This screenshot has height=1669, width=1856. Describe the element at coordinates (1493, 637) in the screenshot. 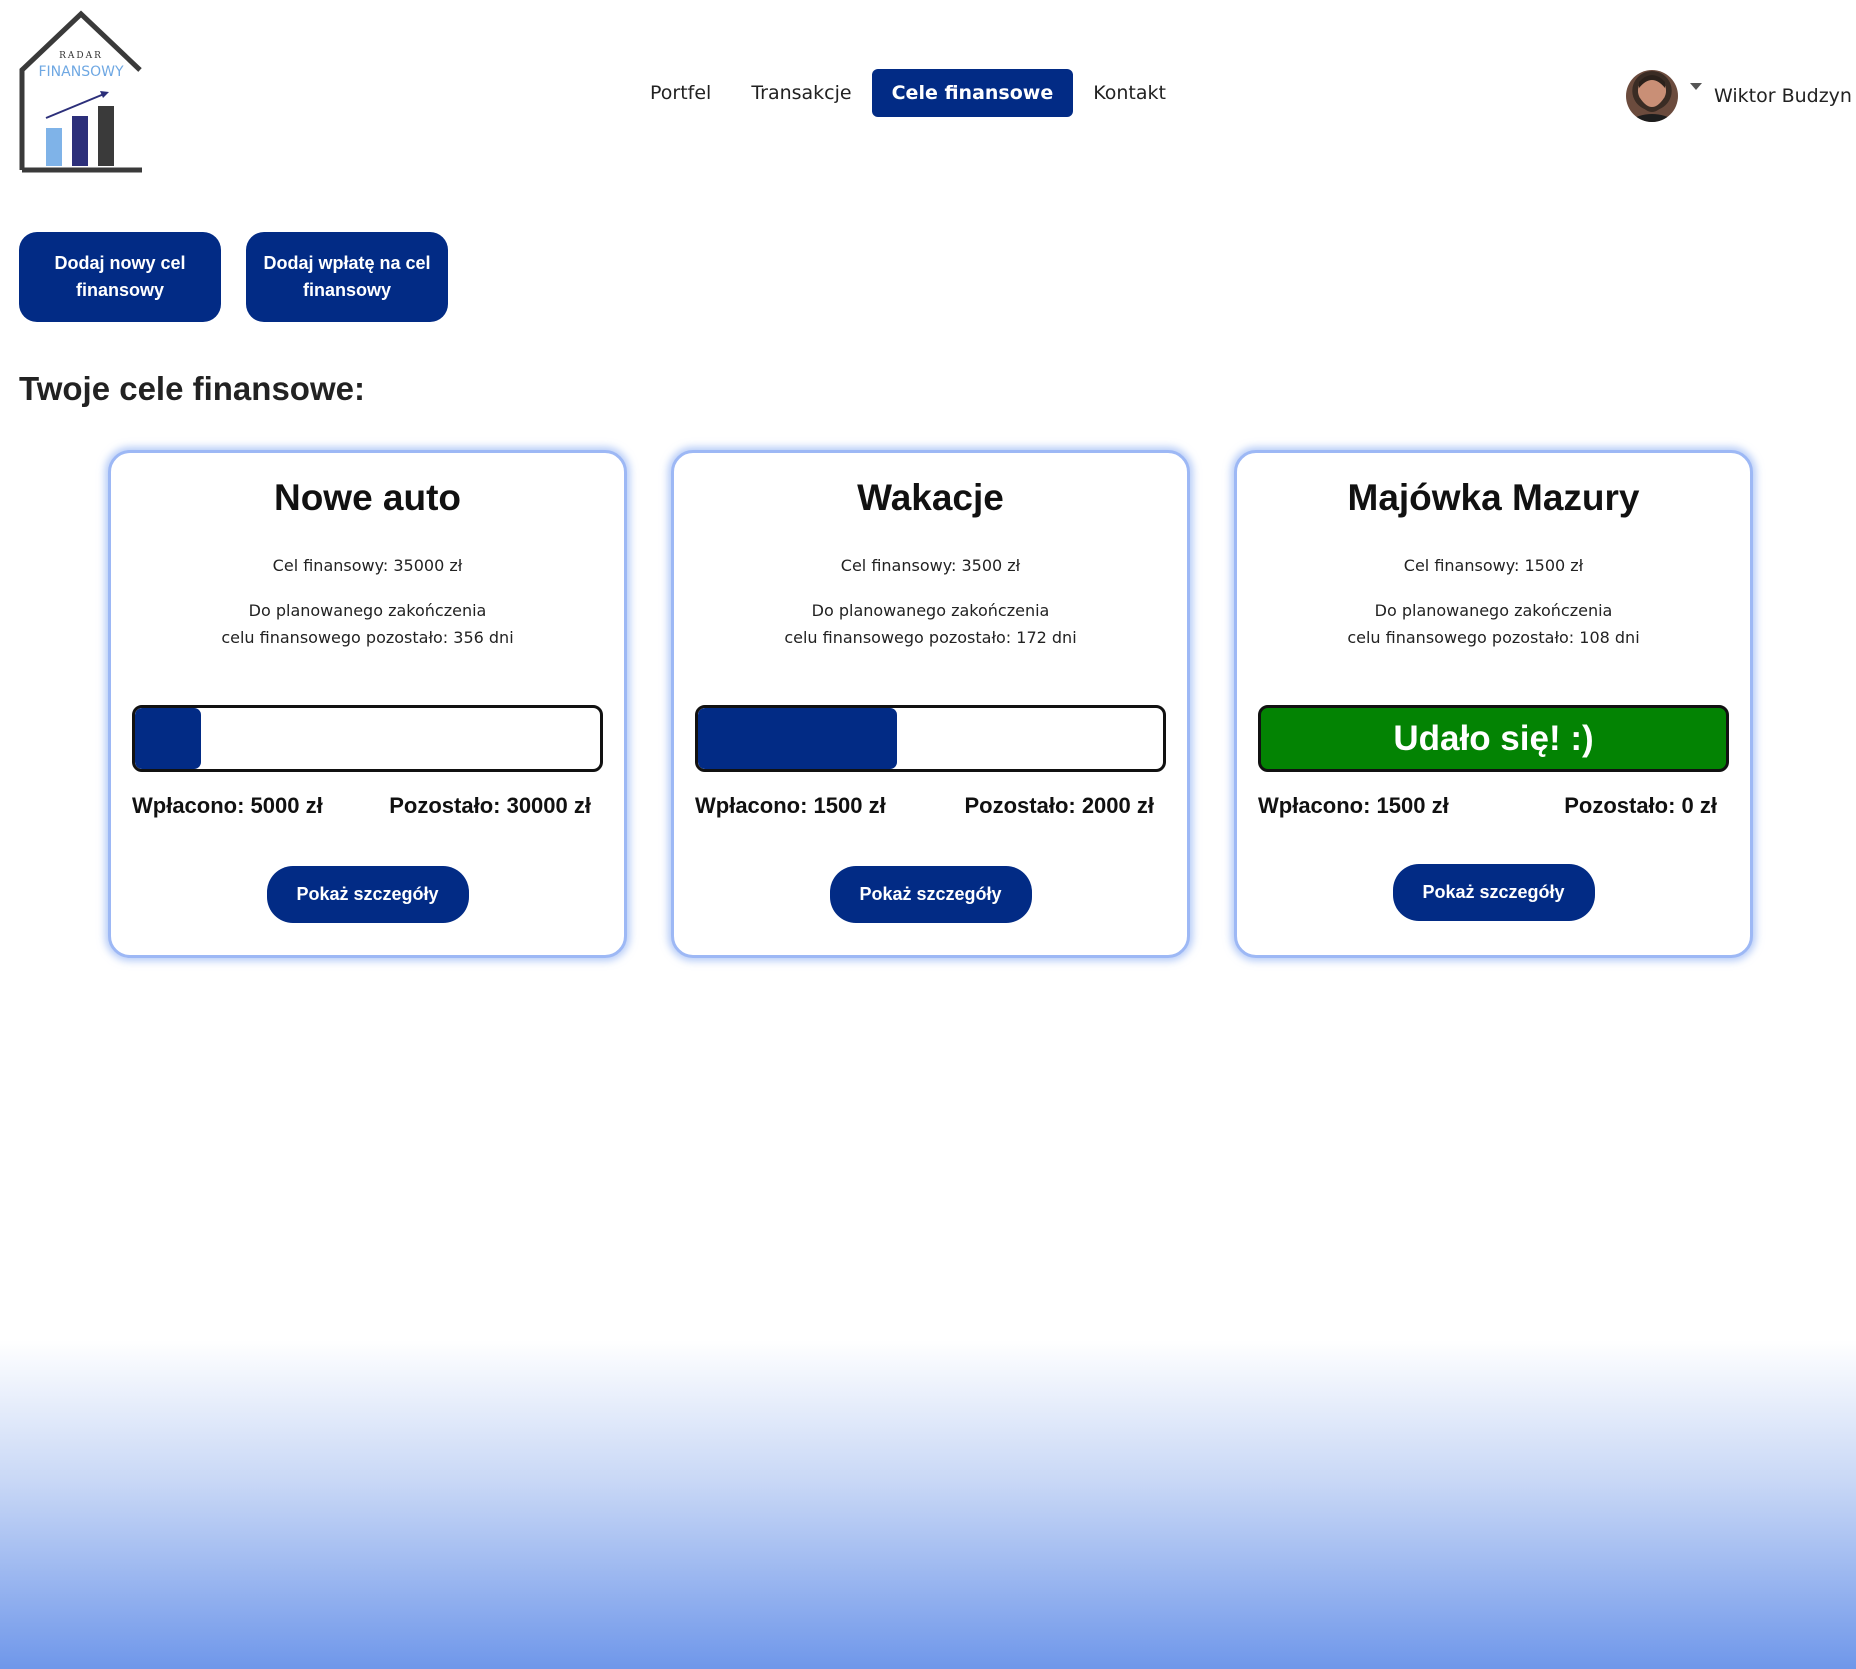

I see `goal-deadline-line2: celu finansowego pozostało: 108 dni` at that location.